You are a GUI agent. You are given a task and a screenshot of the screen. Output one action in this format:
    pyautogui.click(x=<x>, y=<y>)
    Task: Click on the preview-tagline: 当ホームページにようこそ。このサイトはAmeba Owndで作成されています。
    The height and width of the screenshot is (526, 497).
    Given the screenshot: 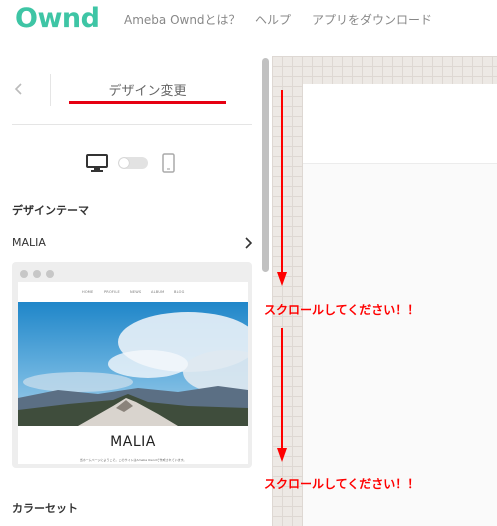 What is the action you would take?
    pyautogui.click(x=133, y=460)
    